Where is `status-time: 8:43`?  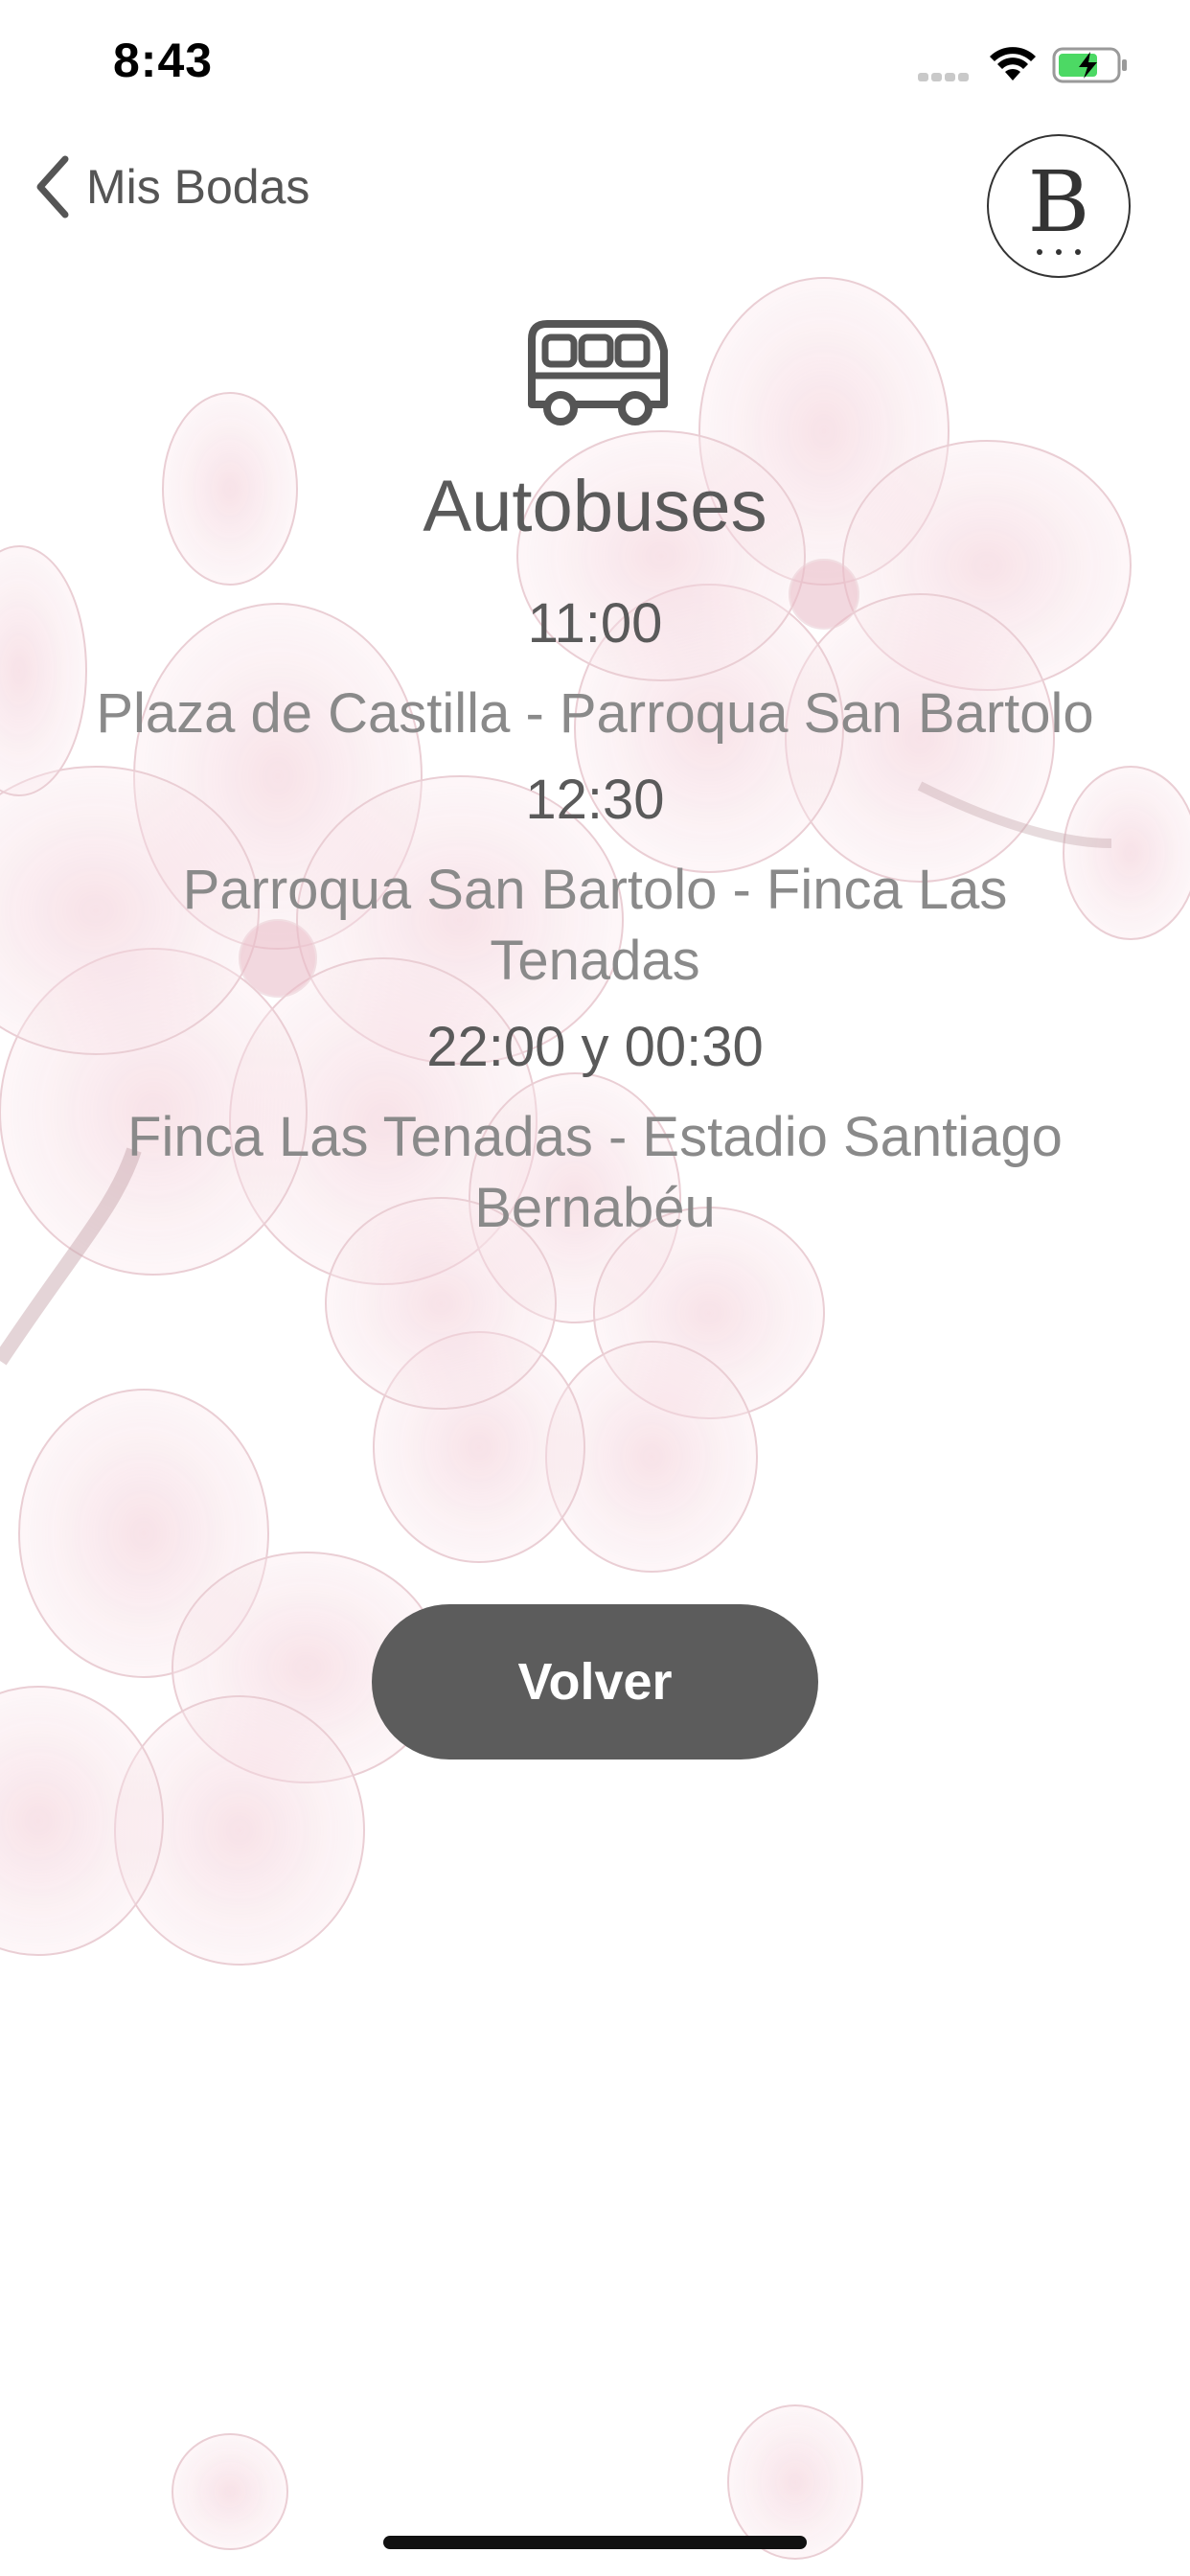 status-time: 8:43 is located at coordinates (163, 60).